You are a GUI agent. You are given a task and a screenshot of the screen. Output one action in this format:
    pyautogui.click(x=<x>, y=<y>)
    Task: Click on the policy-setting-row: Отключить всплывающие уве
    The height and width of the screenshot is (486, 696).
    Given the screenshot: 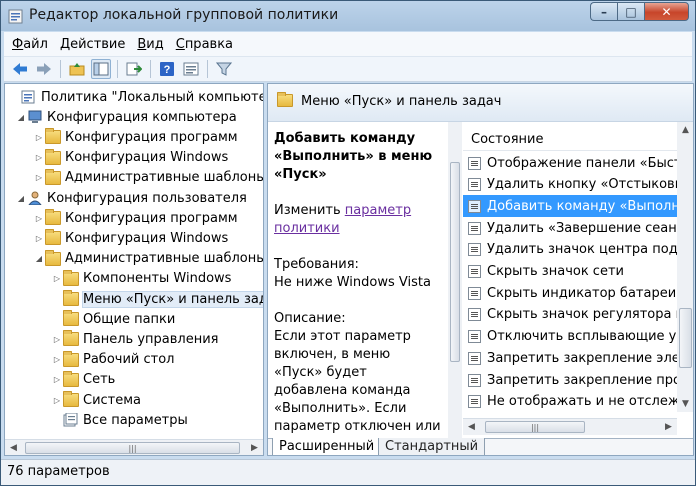 What is the action you would take?
    pyautogui.click(x=570, y=337)
    